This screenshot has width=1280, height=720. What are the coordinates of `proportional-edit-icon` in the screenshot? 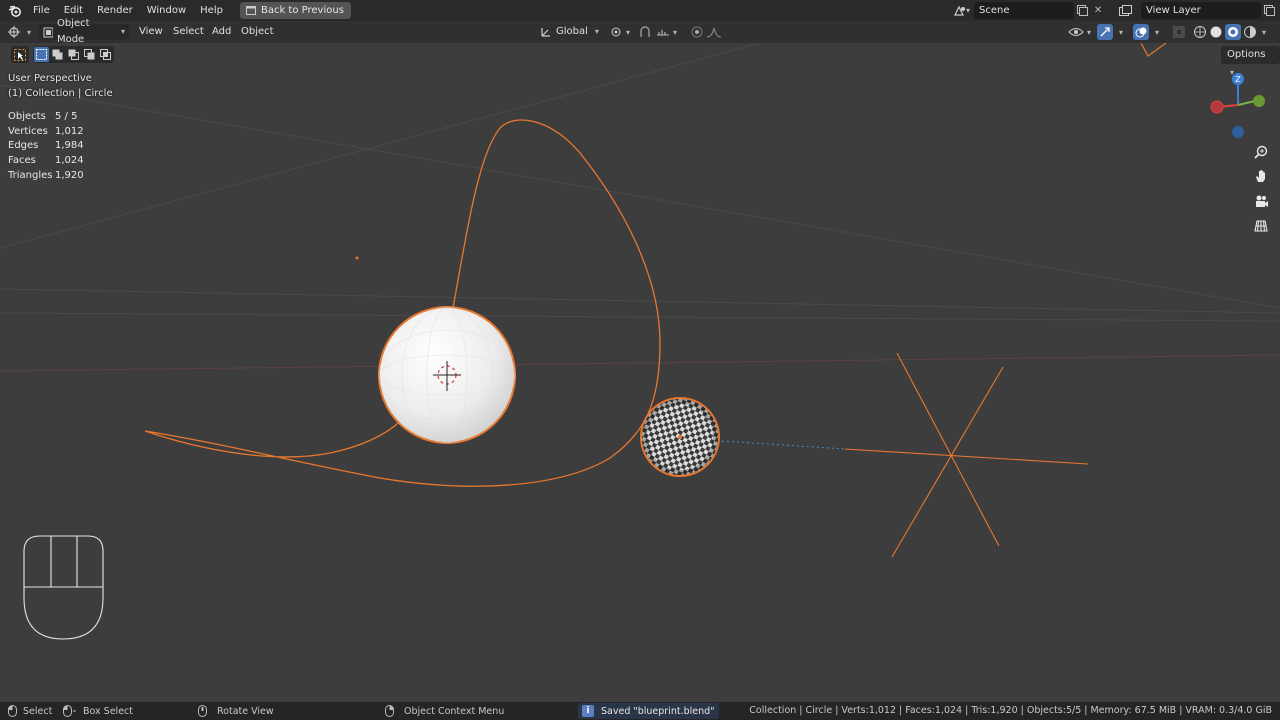 It's located at (697, 32).